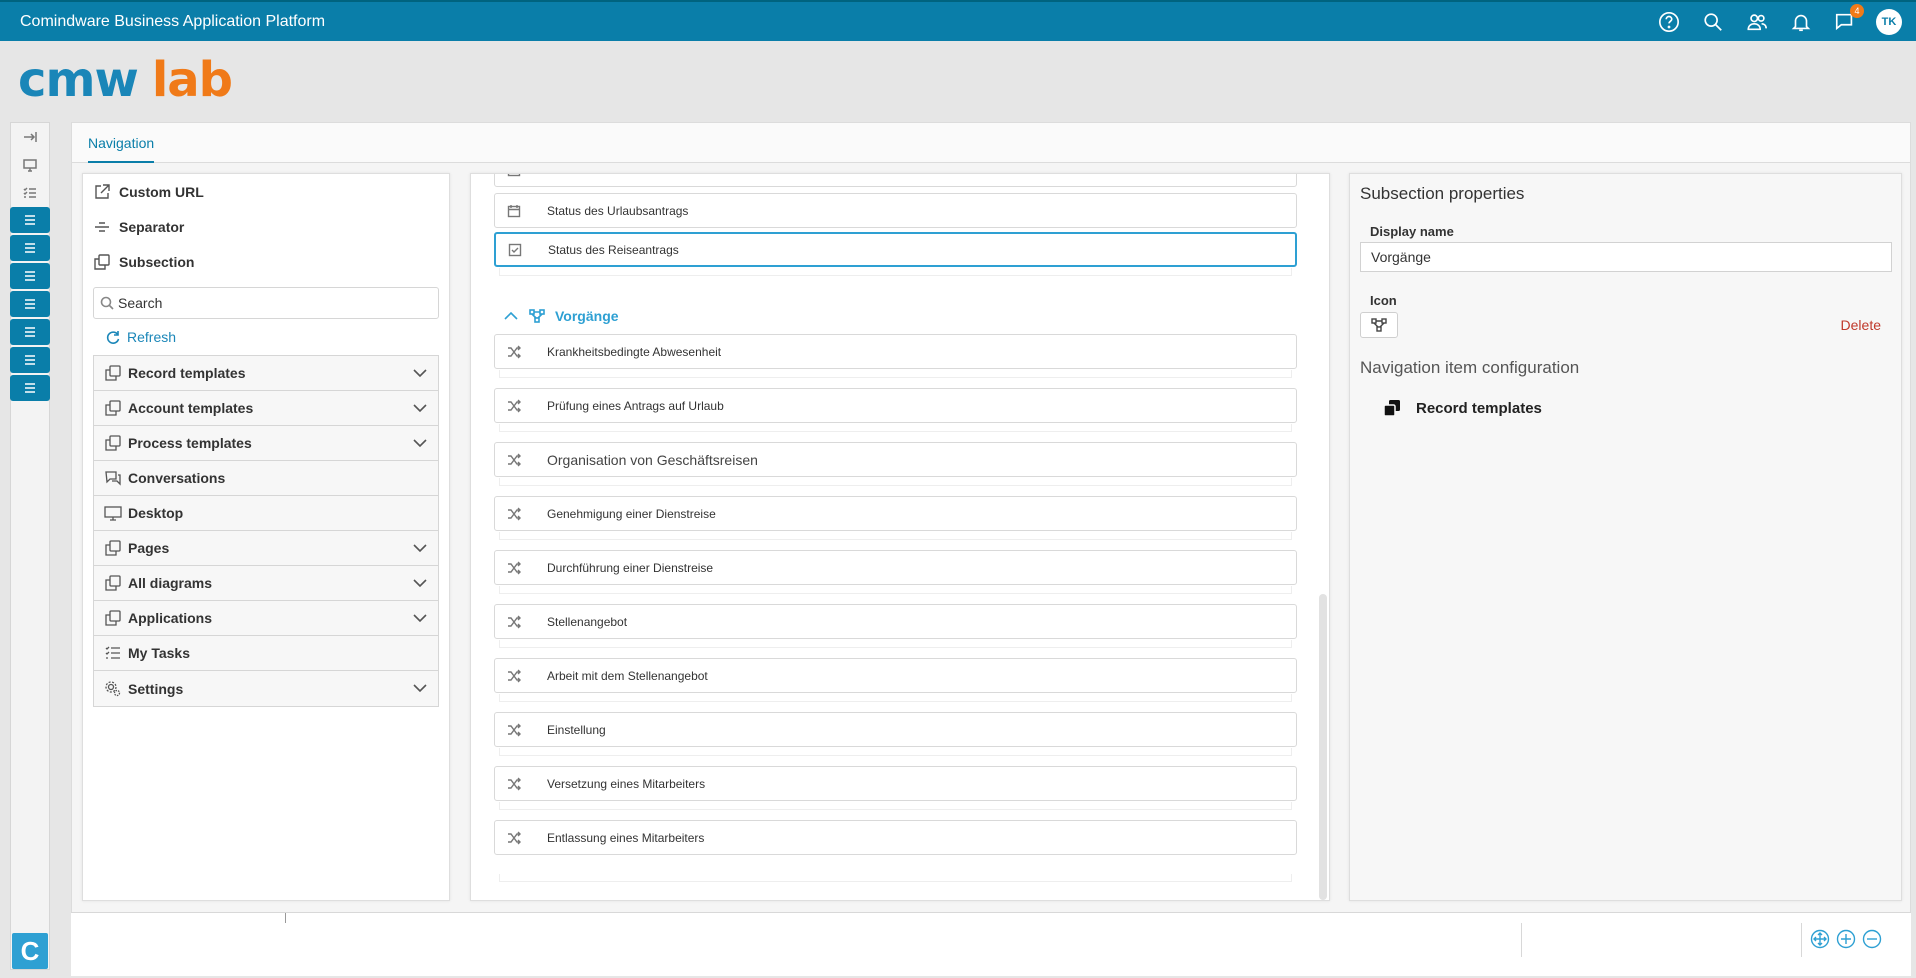 This screenshot has height=978, width=1916. What do you see at coordinates (266, 443) in the screenshot?
I see `accordion-process-templates: Process templates` at bounding box center [266, 443].